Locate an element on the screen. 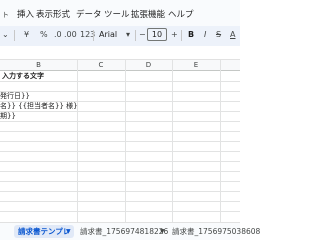 This screenshot has height=240, width=320. menu-extensions: 拡張機能 is located at coordinates (148, 15).